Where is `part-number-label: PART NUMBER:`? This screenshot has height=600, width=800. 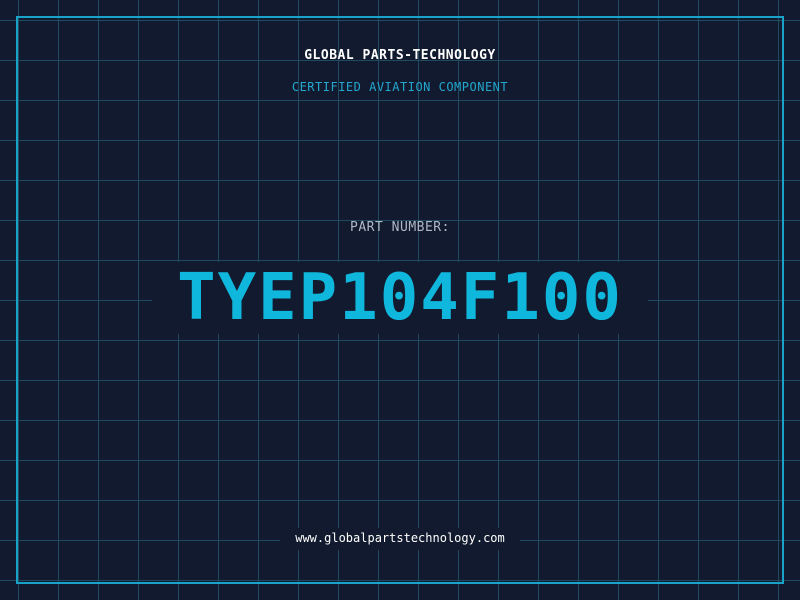 part-number-label: PART NUMBER: is located at coordinates (400, 227).